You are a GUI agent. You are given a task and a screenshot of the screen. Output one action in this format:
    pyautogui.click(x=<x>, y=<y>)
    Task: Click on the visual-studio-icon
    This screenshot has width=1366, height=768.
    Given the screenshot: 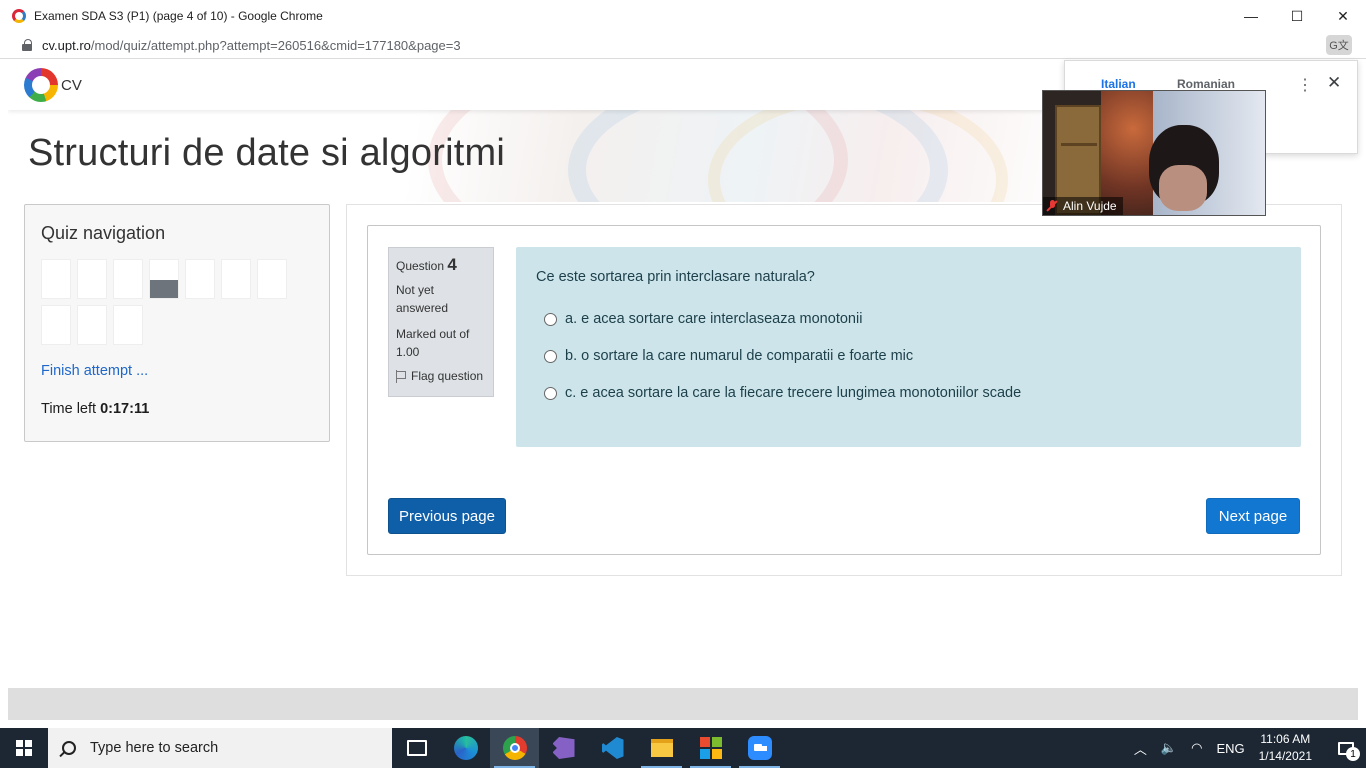 What is the action you would take?
    pyautogui.click(x=563, y=748)
    